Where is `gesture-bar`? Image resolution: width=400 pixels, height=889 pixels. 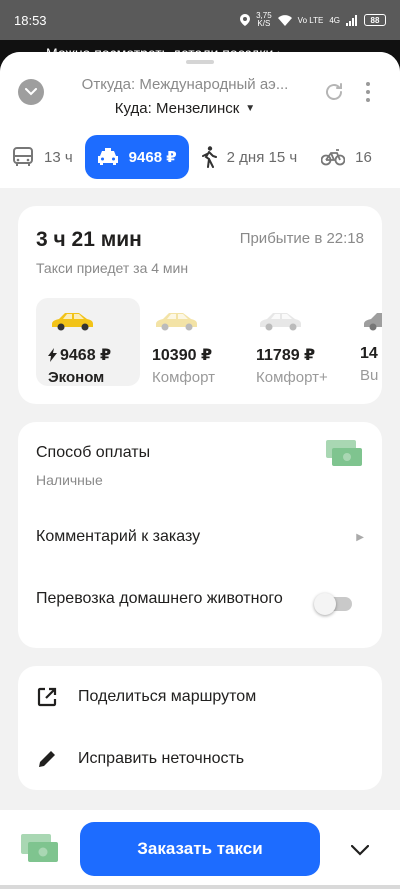 gesture-bar is located at coordinates (200, 887).